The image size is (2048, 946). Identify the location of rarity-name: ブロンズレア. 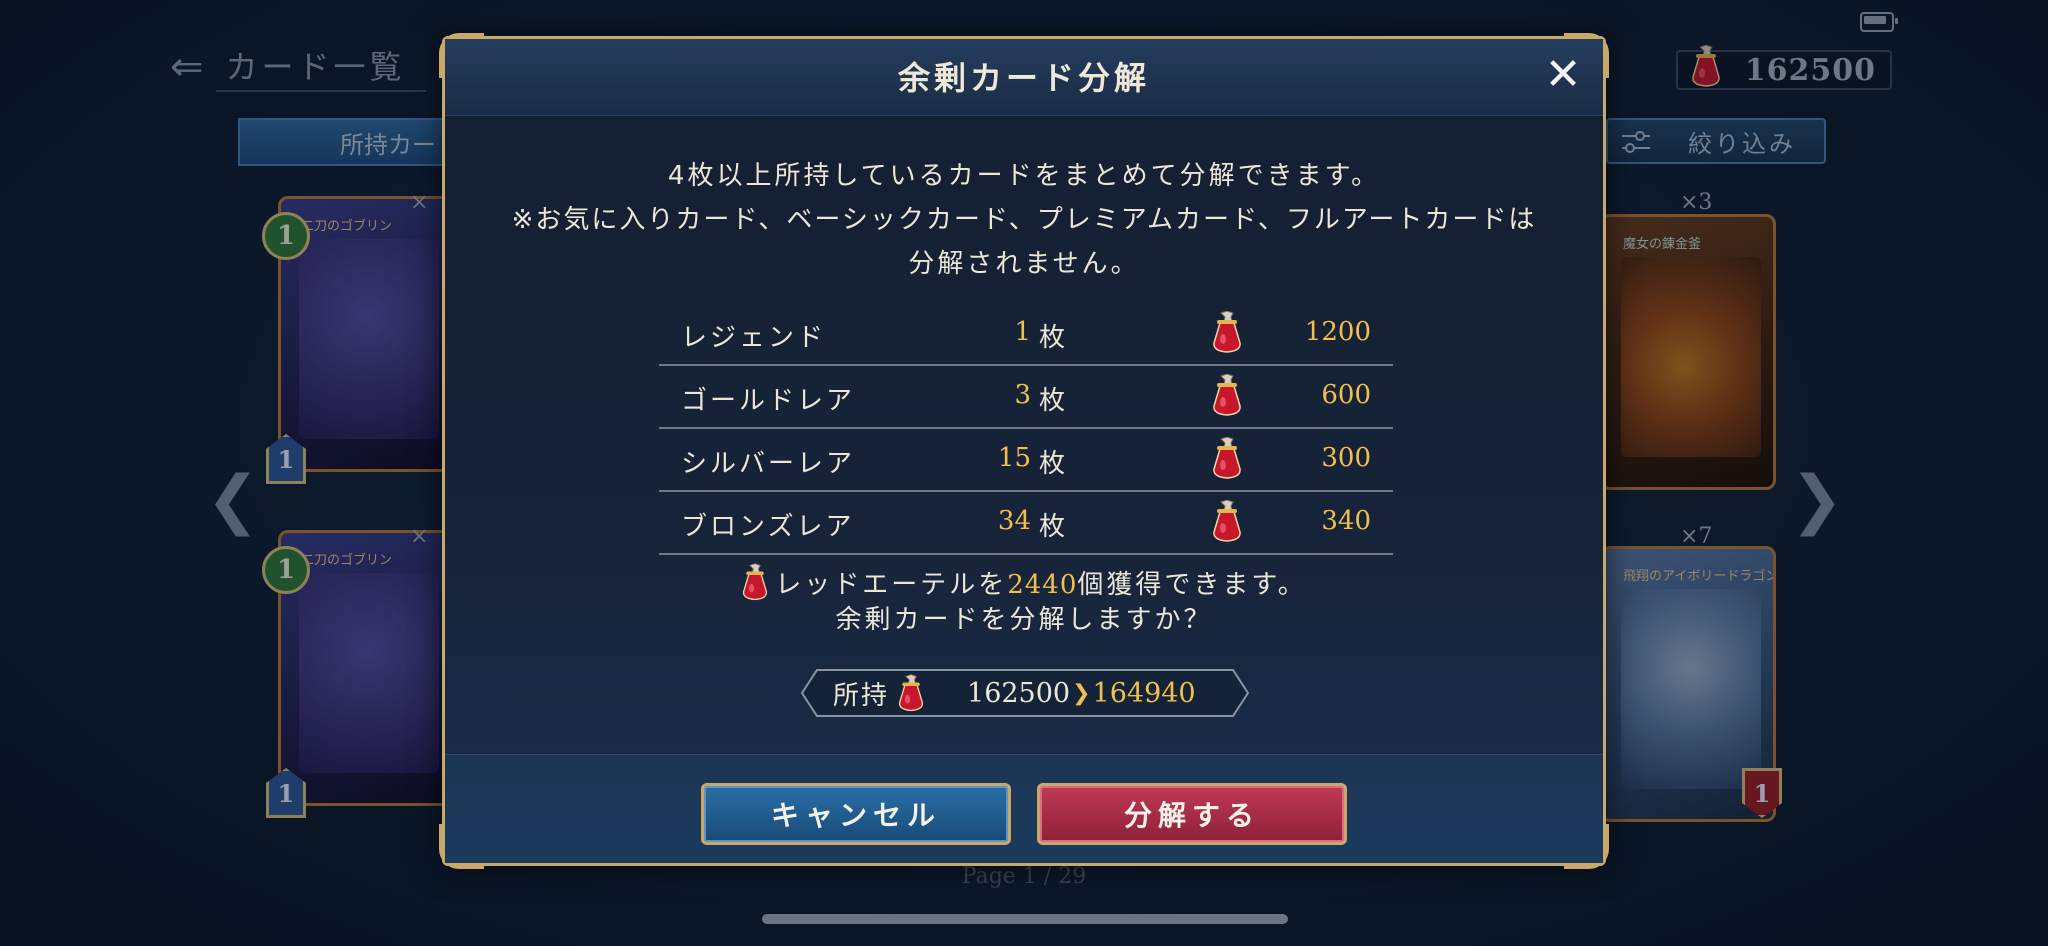
(768, 527).